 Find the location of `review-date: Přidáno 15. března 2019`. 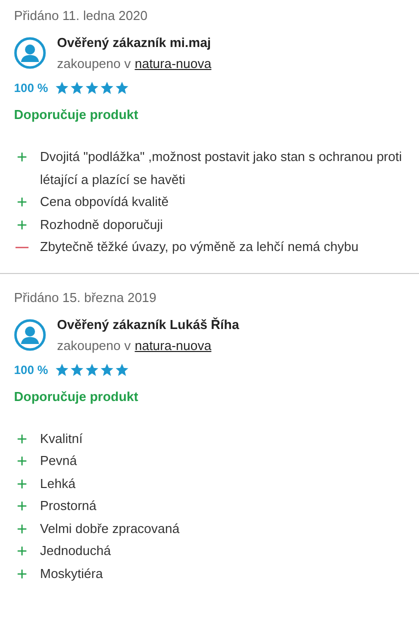

review-date: Přidáno 15. března 2019 is located at coordinates (86, 297).